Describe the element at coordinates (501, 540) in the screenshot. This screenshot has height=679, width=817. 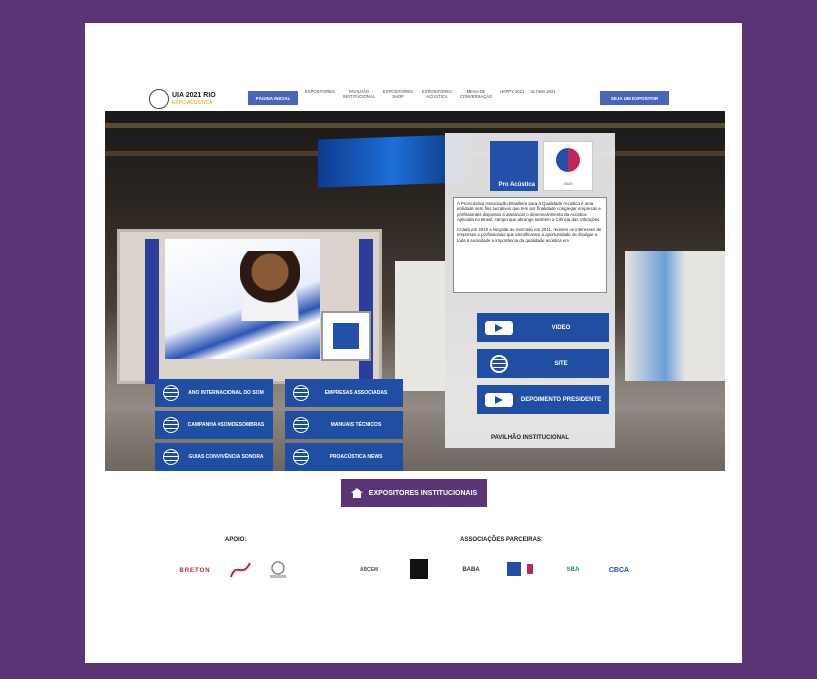
I see `associacoes-title: ASSOCIAÇÕES PARCEIRAS:` at that location.